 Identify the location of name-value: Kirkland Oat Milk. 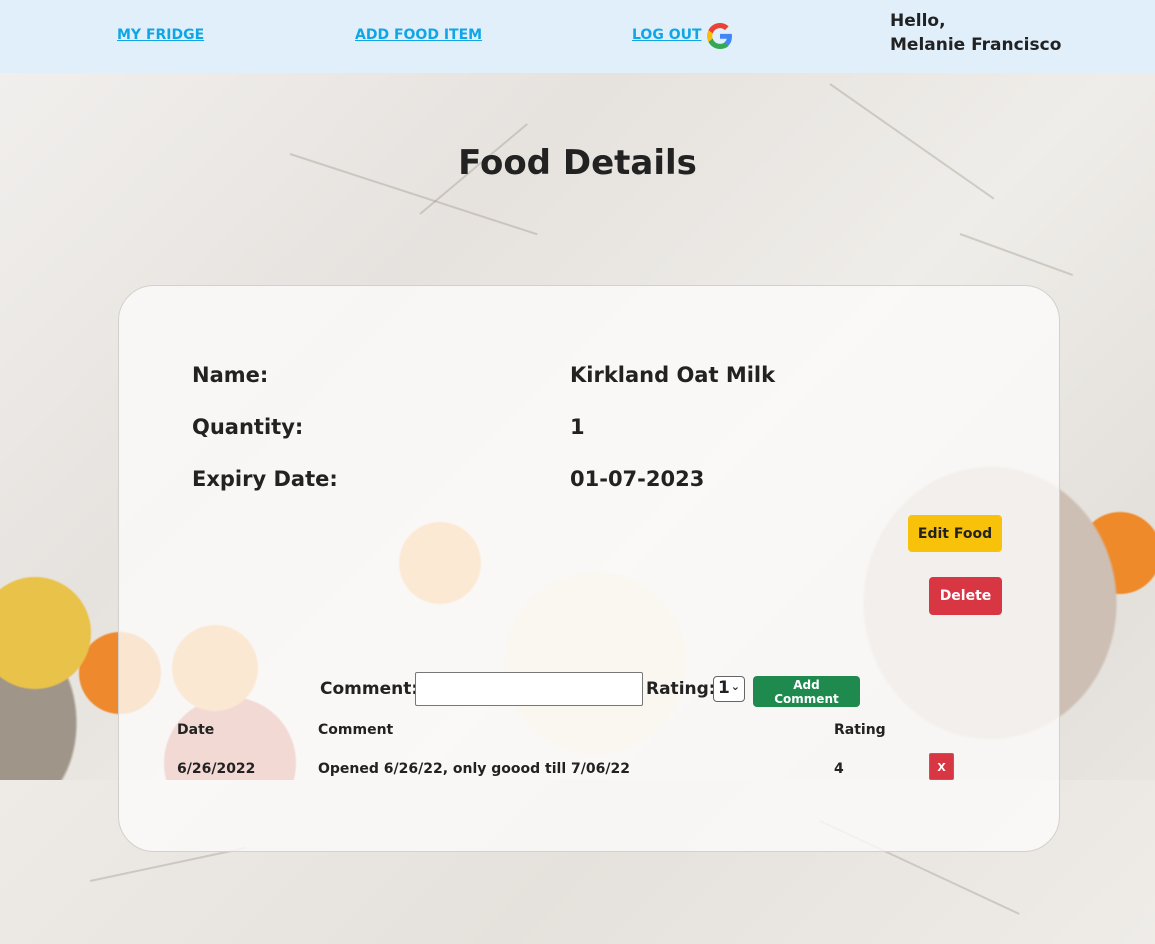
(673, 375).